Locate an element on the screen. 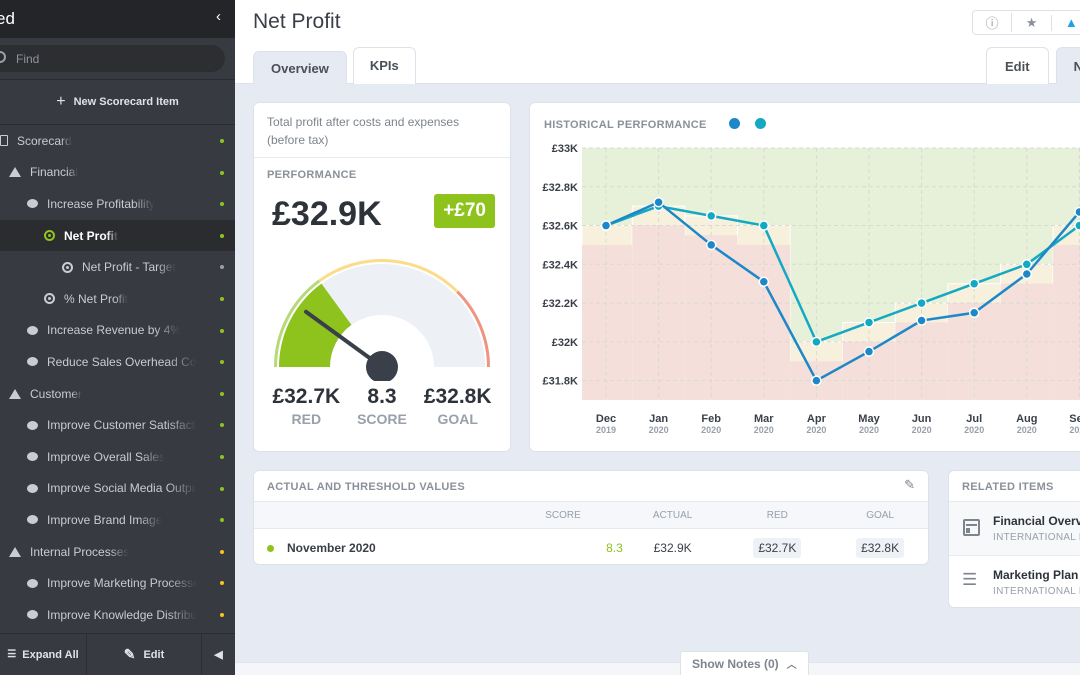  sidebar-item-label: Scorecard is located at coordinates (44, 140).